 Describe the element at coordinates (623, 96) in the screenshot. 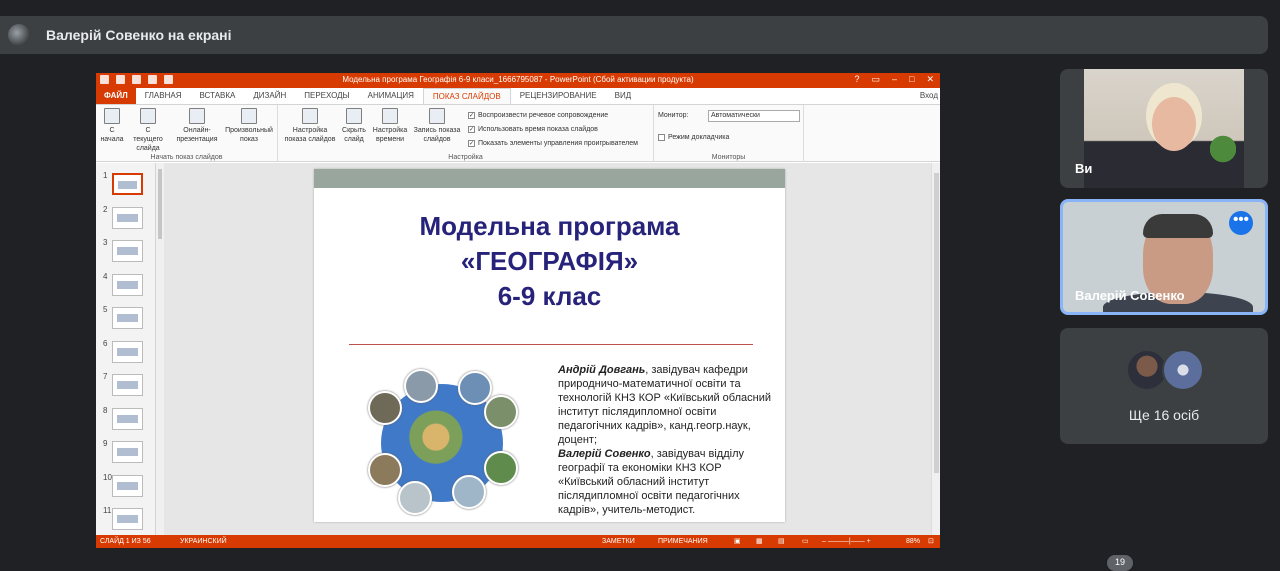

I see `tab-view: ВИД` at that location.